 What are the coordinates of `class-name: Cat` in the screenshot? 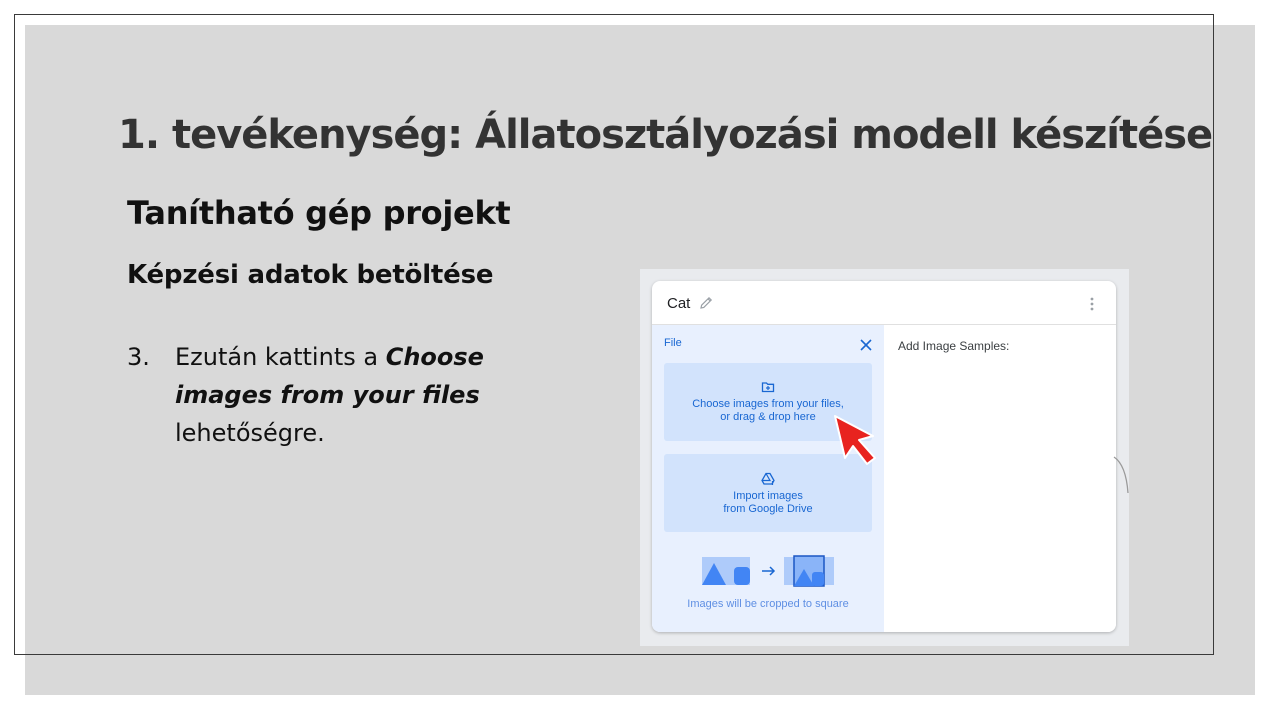 It's located at (678, 303).